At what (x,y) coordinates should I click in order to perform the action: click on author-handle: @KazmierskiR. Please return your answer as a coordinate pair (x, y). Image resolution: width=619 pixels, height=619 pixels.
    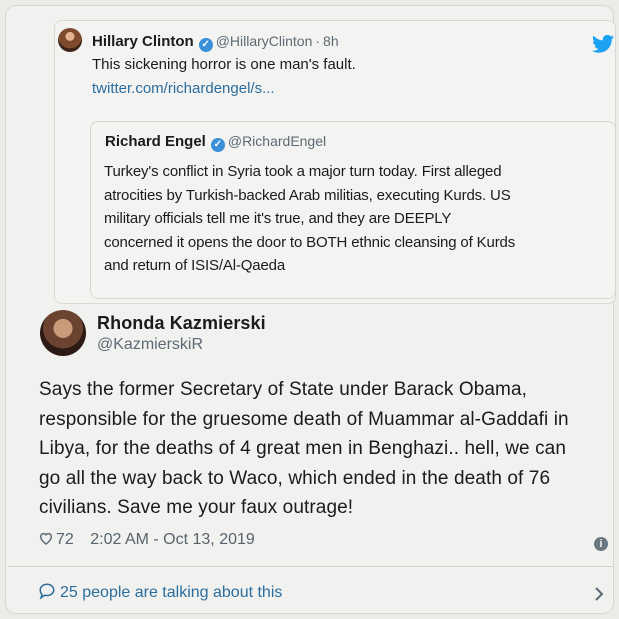
    Looking at the image, I should click on (150, 345).